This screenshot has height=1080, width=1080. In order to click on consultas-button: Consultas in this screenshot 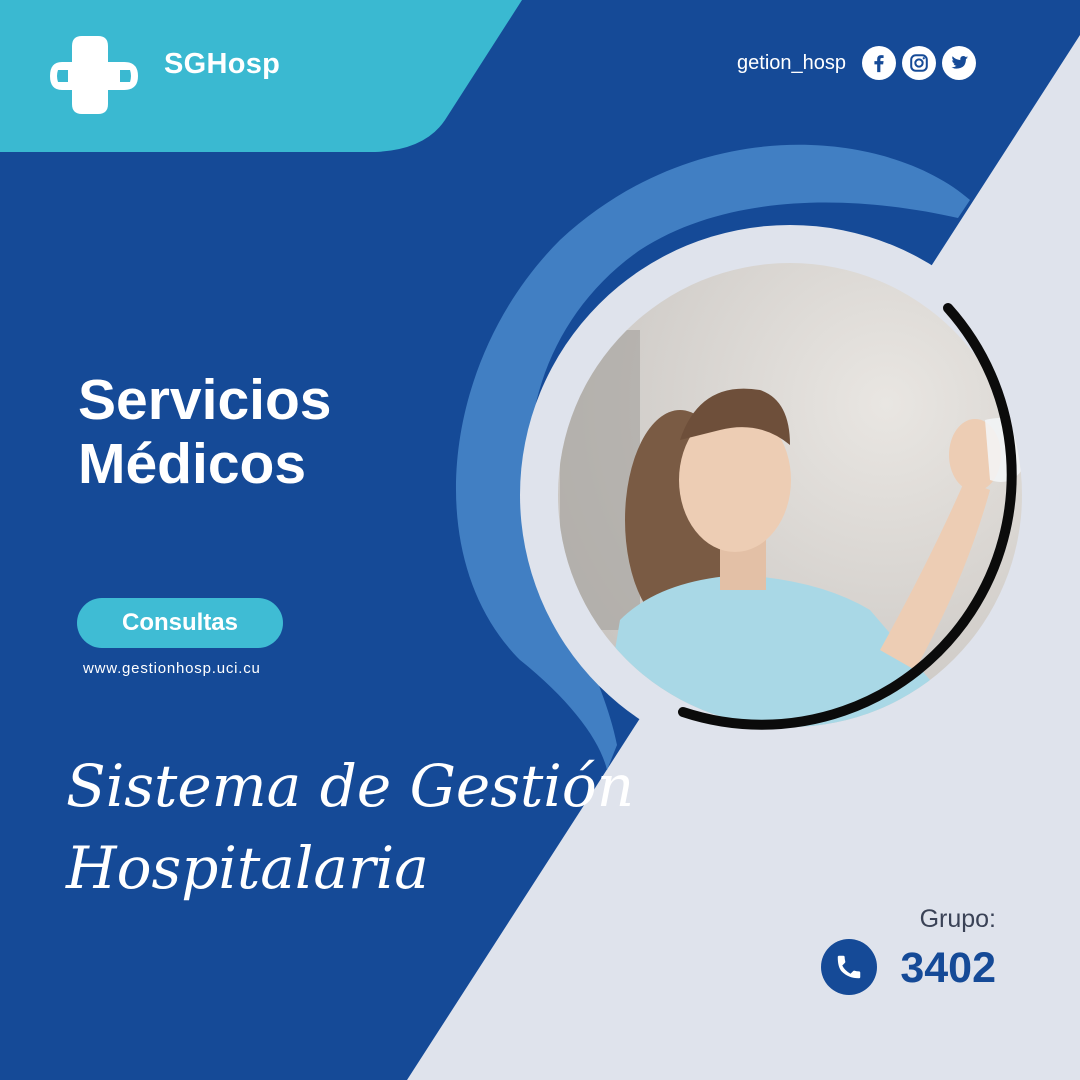, I will do `click(180, 623)`.